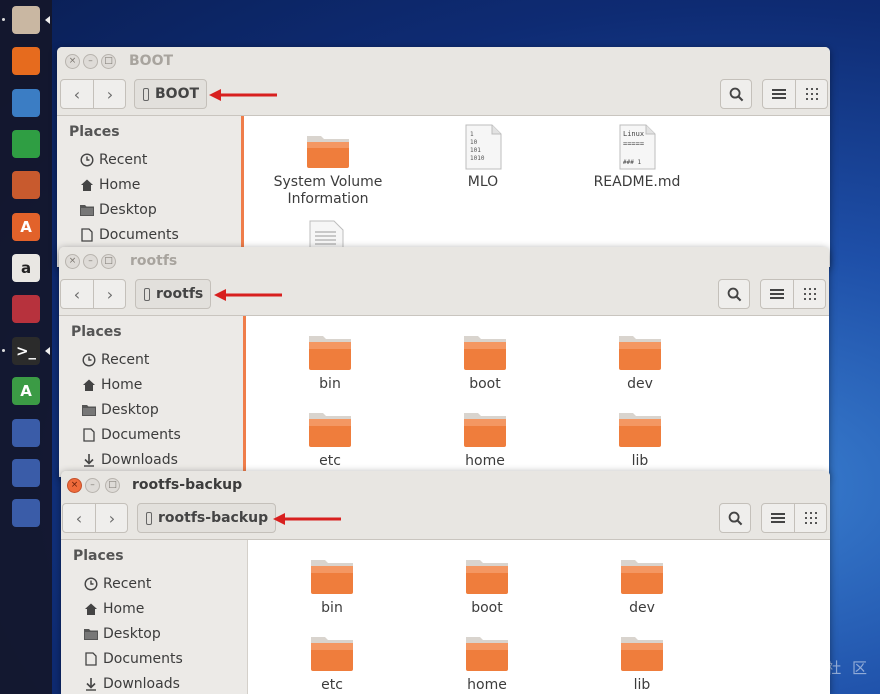 Image resolution: width=880 pixels, height=694 pixels. I want to click on path-label: BOOT, so click(177, 94).